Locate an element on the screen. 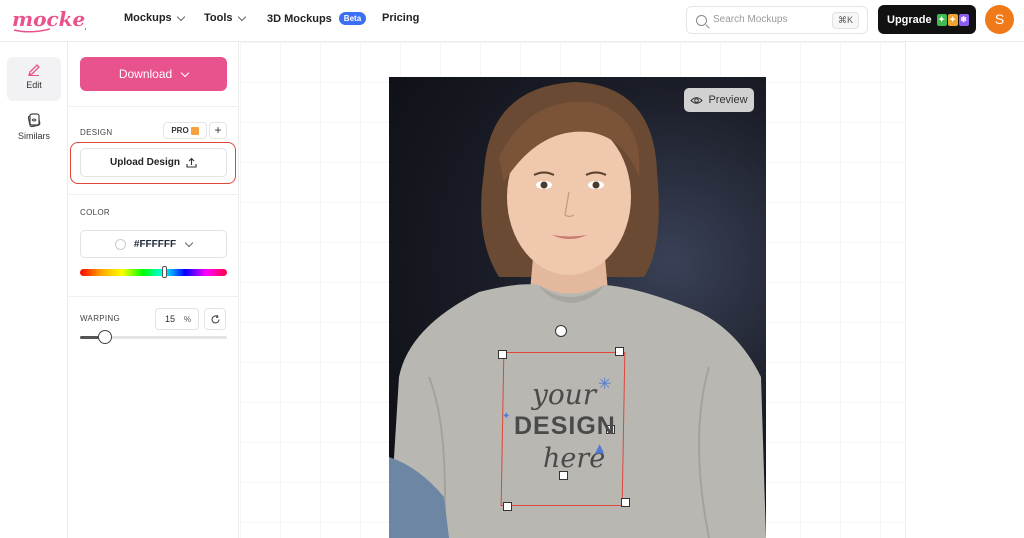 This screenshot has height=538, width=1024. beta-badge: Beta is located at coordinates (352, 18).